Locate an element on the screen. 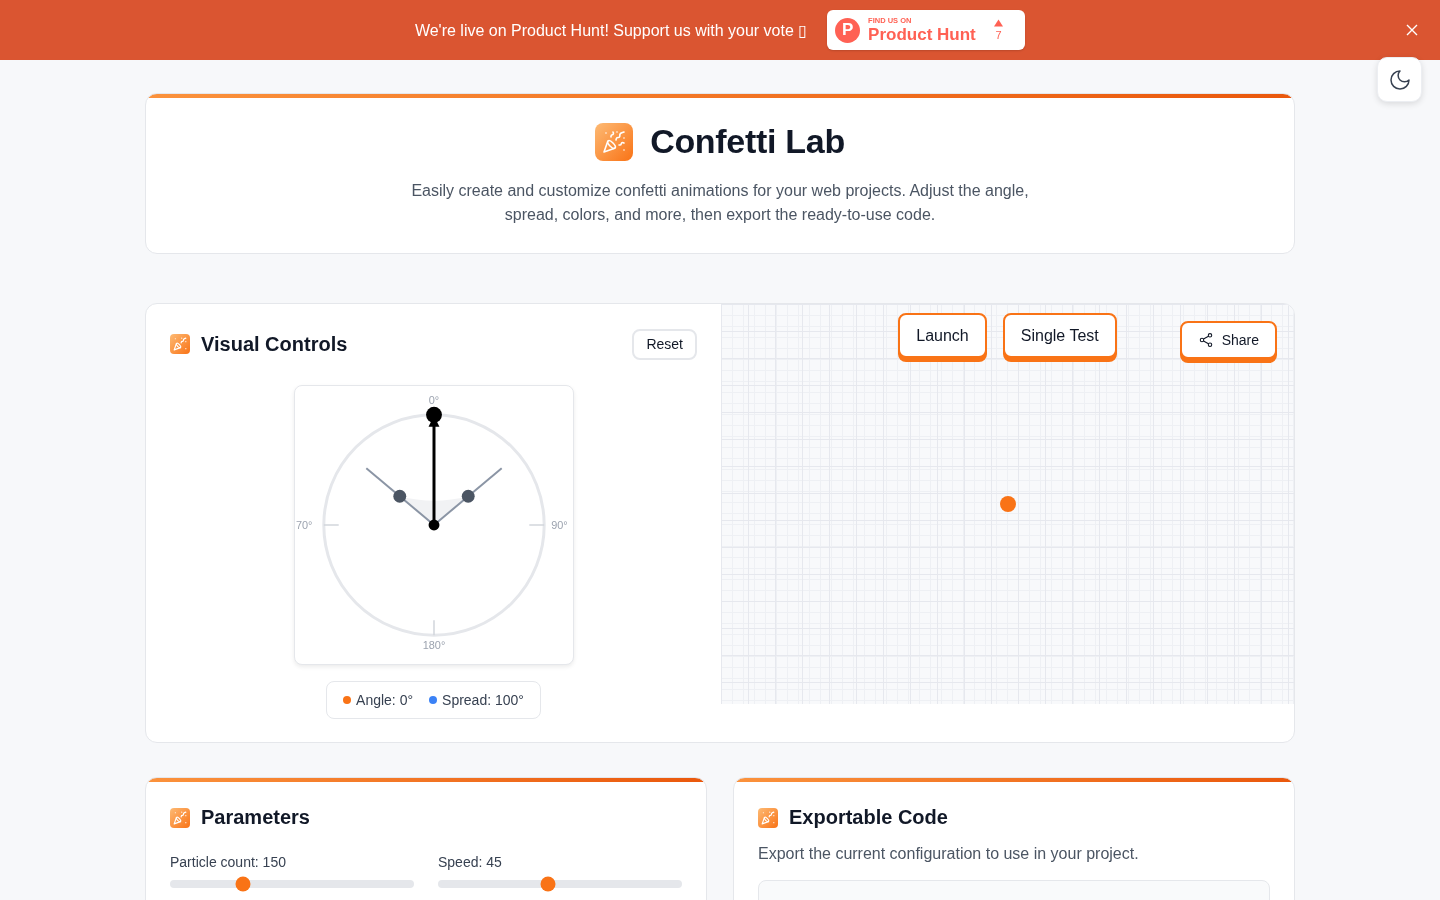 This screenshot has height=900, width=1440. legend-label: Spread: 100° is located at coordinates (483, 700).